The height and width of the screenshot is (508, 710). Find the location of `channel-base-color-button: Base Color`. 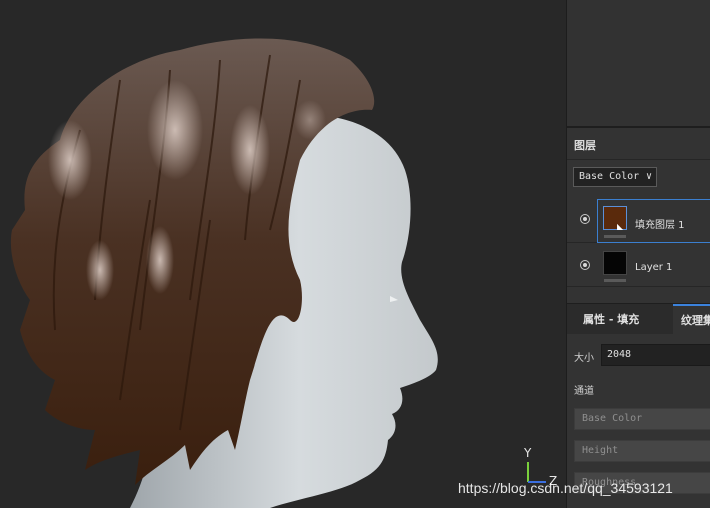

channel-base-color-button: Base Color is located at coordinates (642, 419).